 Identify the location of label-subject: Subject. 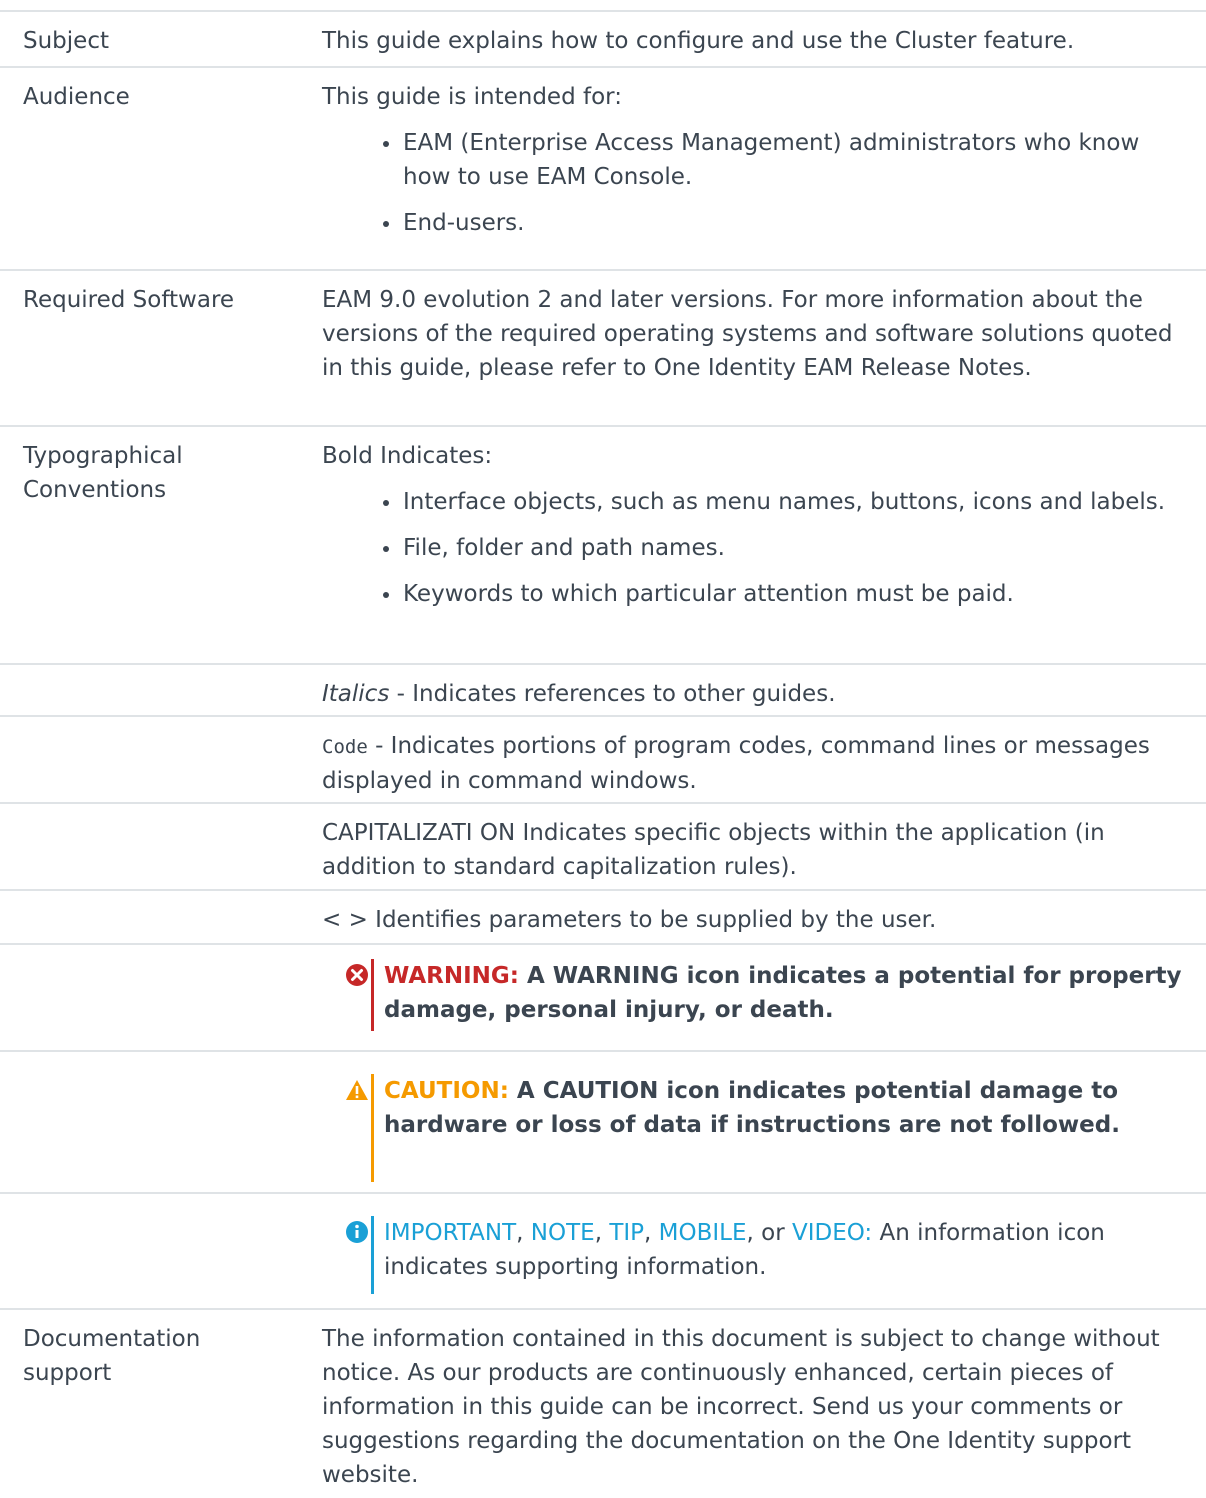
(66, 41).